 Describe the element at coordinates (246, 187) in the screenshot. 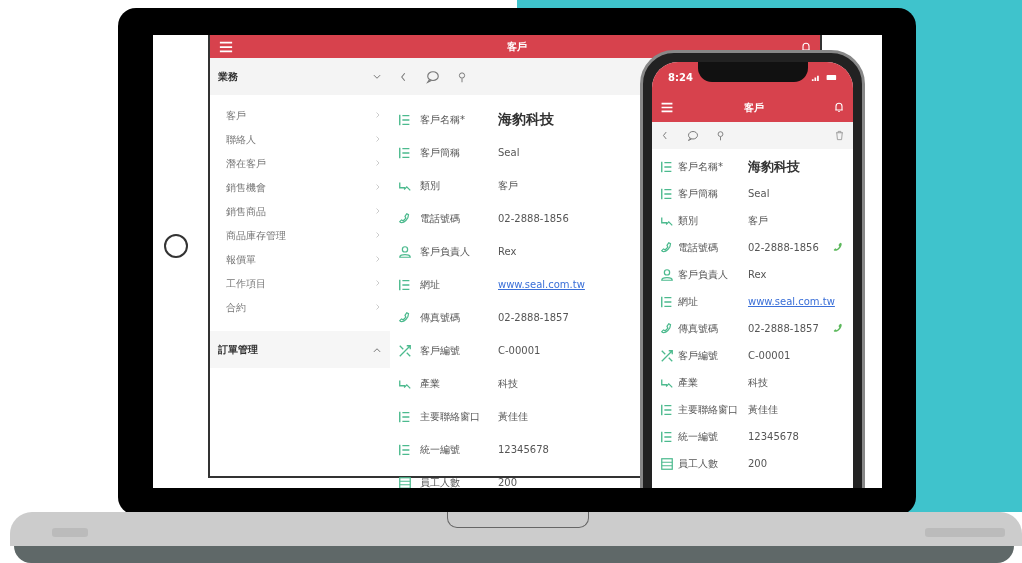

I see `item-label: 銷售機會` at that location.